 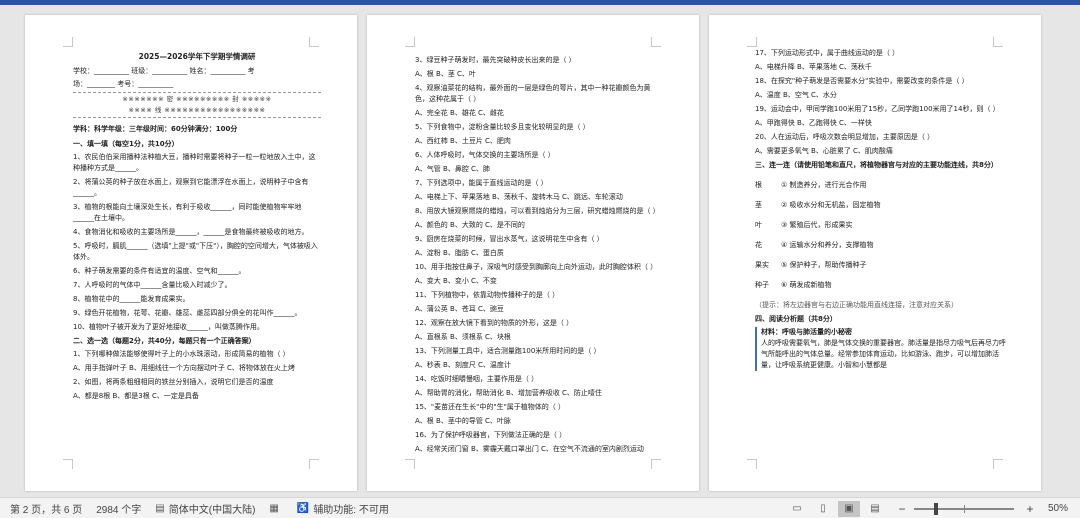 I want to click on match-function: ① 制造养分，进行光合作用, so click(x=824, y=185).